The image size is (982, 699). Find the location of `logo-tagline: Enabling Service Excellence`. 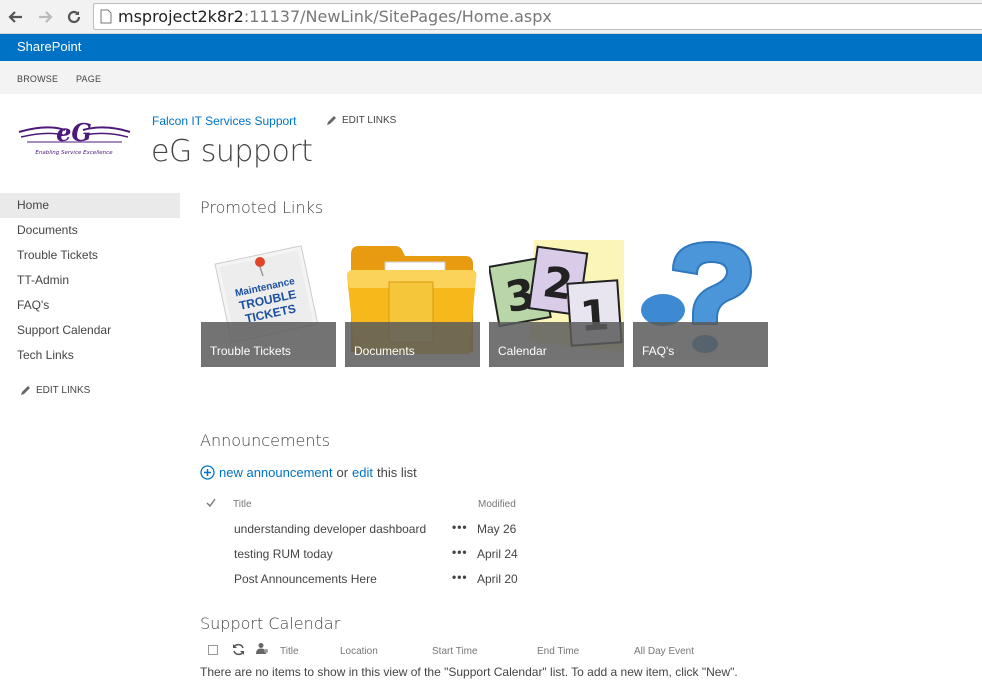

logo-tagline: Enabling Service Excellence is located at coordinates (74, 153).